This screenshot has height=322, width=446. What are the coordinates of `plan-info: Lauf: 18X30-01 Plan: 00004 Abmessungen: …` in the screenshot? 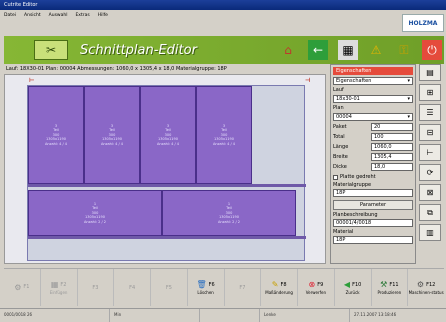 It's located at (116, 69).